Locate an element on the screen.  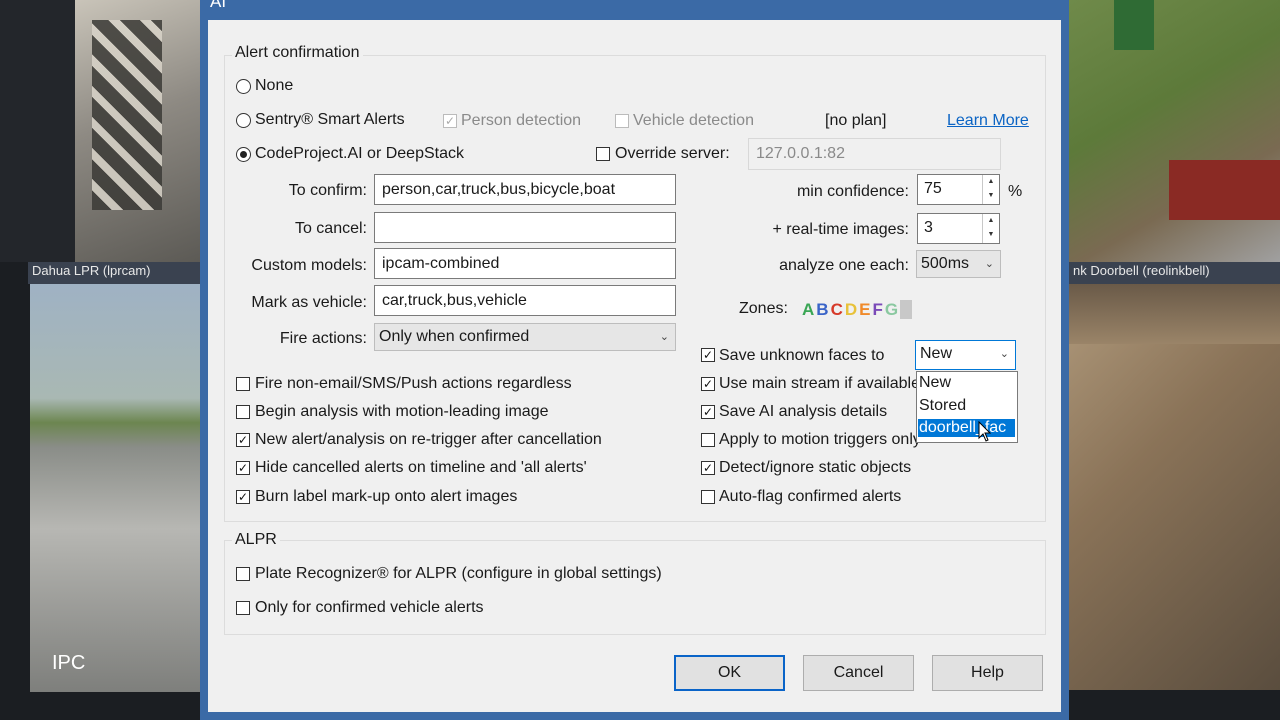
person-detection-checkbox: ✓ is located at coordinates (450, 121).